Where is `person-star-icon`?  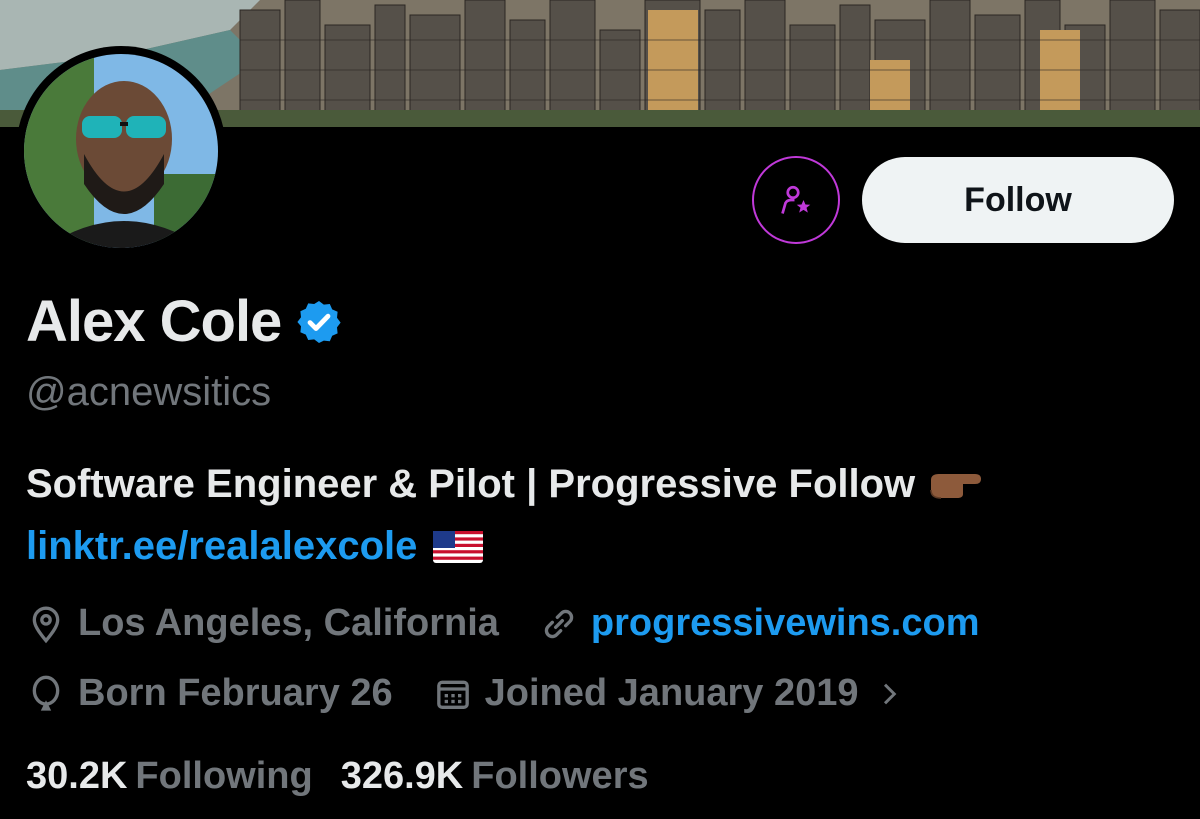 person-star-icon is located at coordinates (796, 199).